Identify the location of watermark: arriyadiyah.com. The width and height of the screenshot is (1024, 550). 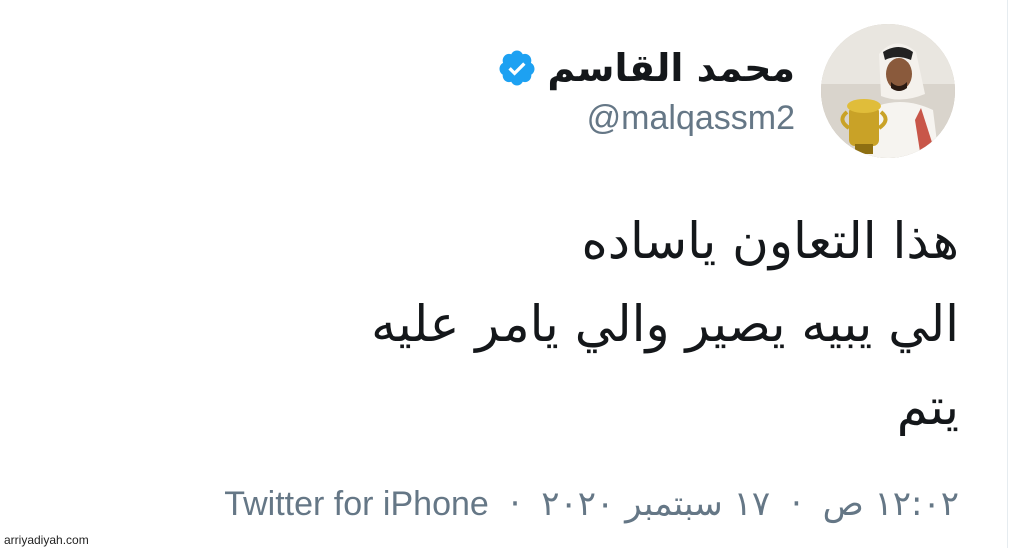
(46, 540).